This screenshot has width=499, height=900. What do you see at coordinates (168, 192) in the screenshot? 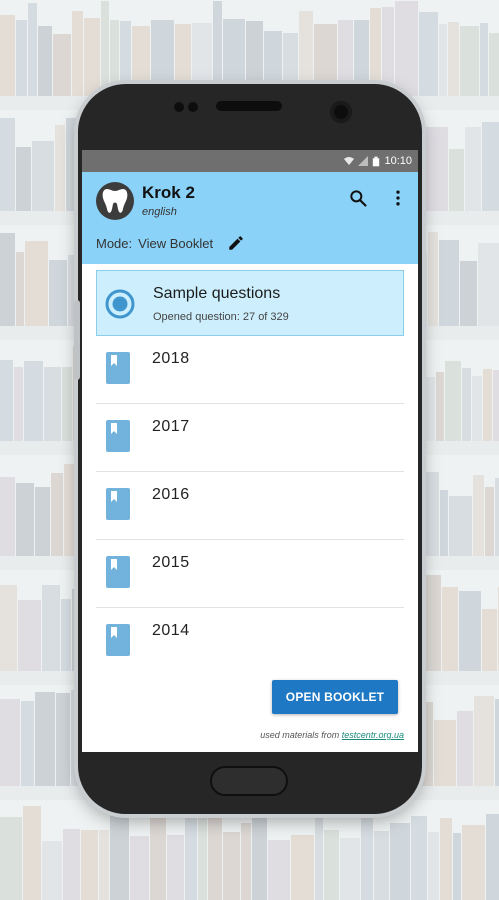
I see `app-title: Krok 2` at bounding box center [168, 192].